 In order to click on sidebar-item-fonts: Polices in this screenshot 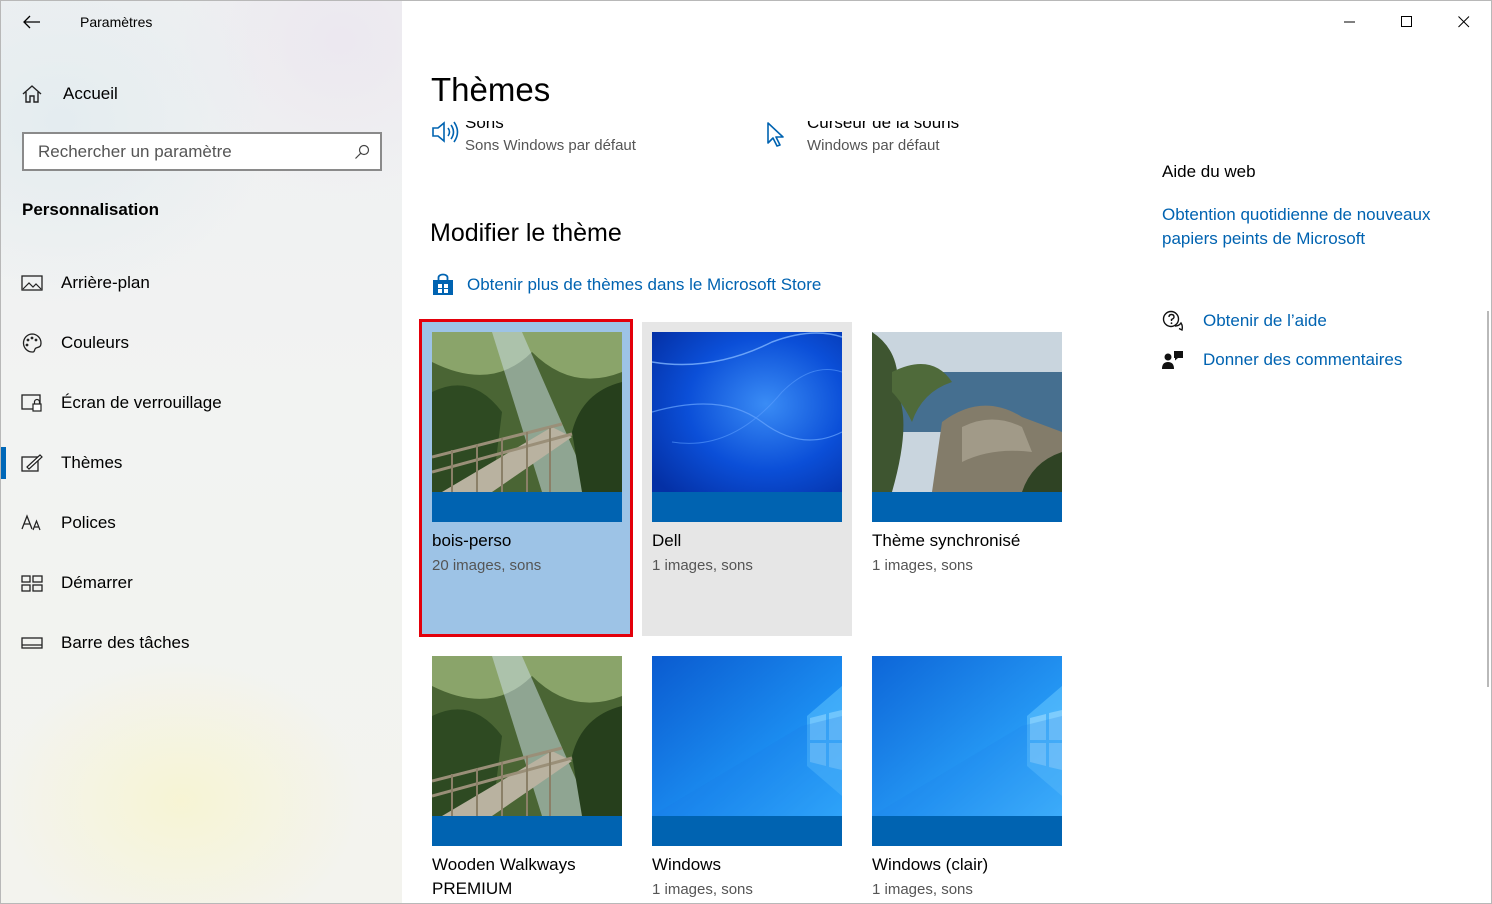, I will do `click(201, 523)`.